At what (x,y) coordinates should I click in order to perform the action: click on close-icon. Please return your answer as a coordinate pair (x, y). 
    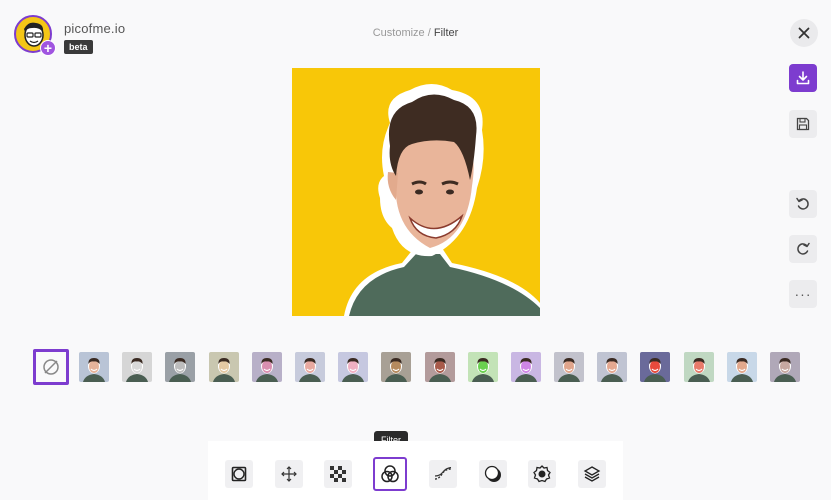
    Looking at the image, I should click on (804, 33).